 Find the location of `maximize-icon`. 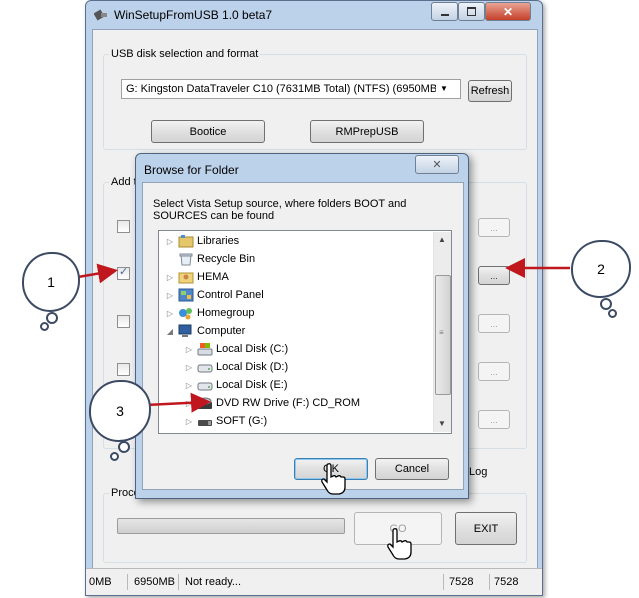

maximize-icon is located at coordinates (471, 11).